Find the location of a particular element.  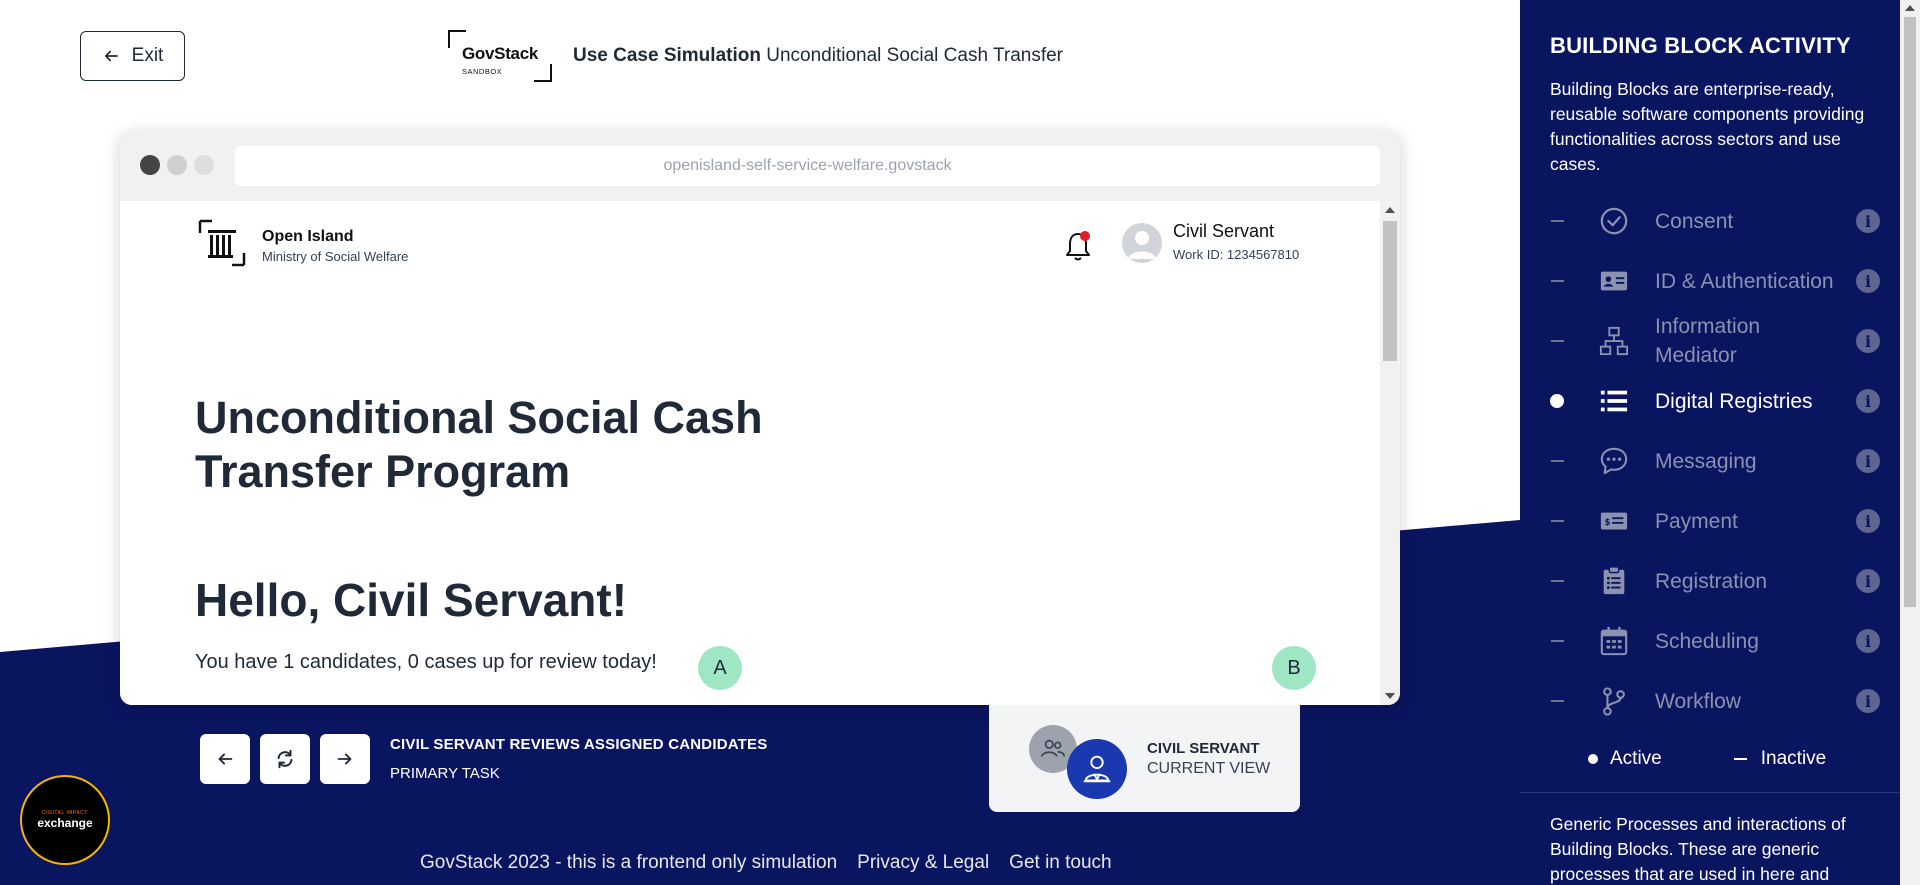

civil-servant-view-avatar is located at coordinates (1097, 769).